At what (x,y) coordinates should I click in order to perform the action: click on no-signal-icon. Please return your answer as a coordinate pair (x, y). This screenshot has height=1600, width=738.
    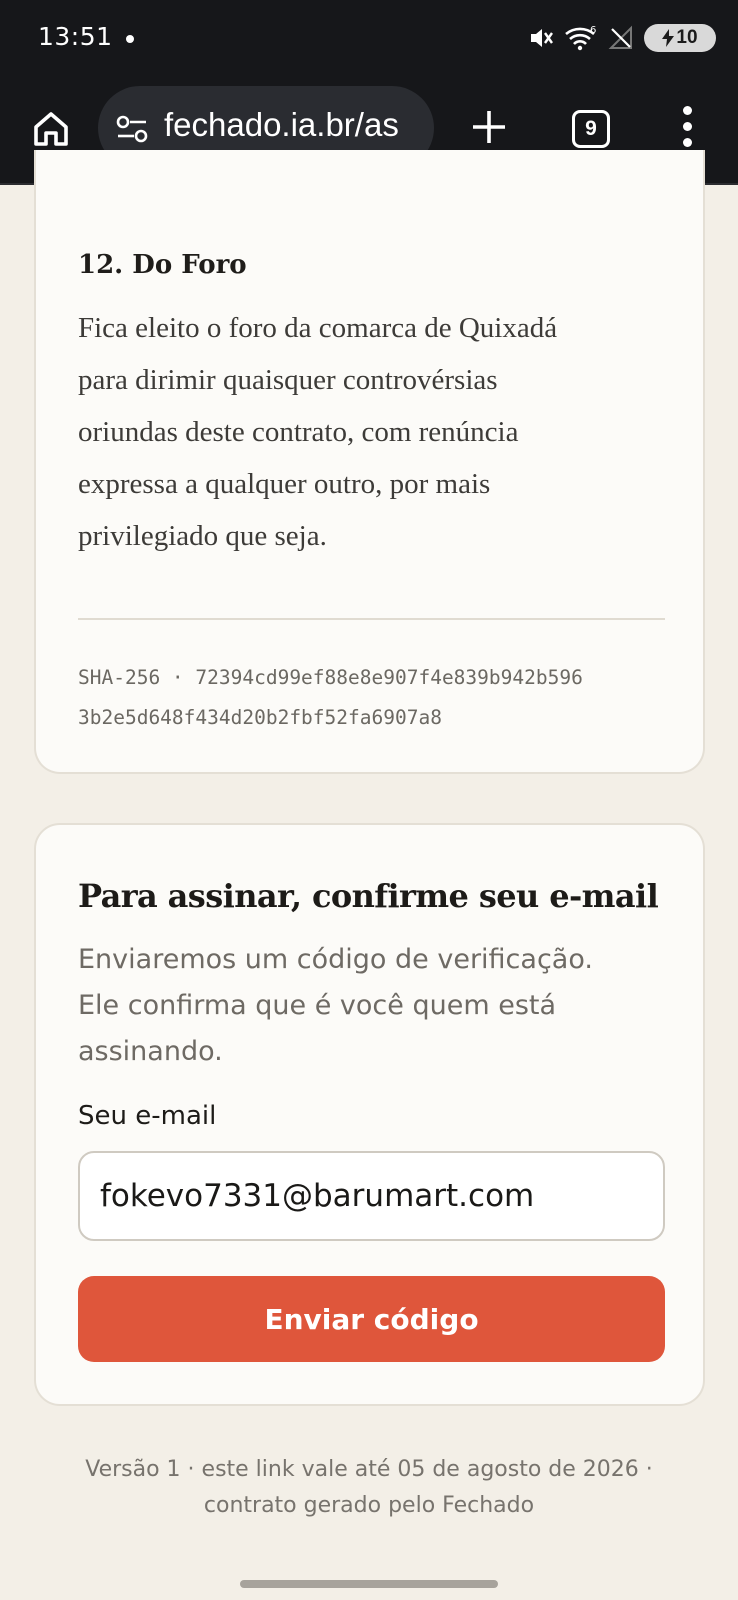
    Looking at the image, I should click on (621, 38).